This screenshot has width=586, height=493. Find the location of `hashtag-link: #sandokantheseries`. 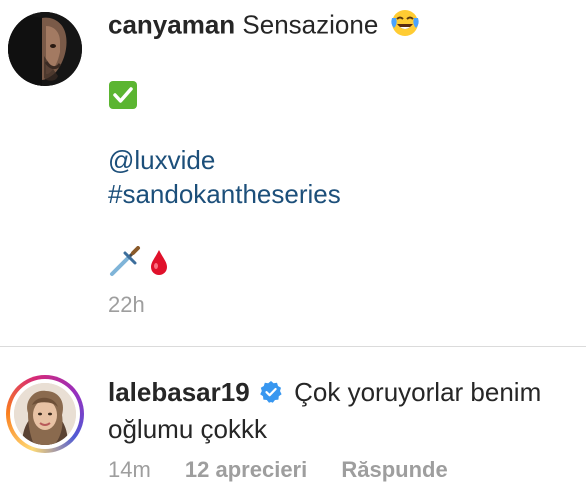

hashtag-link: #sandokantheseries is located at coordinates (224, 194).